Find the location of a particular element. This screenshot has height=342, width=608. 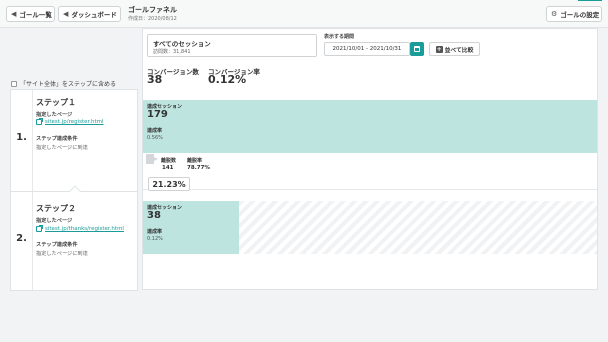

step1-number: 1. is located at coordinates (21, 137).